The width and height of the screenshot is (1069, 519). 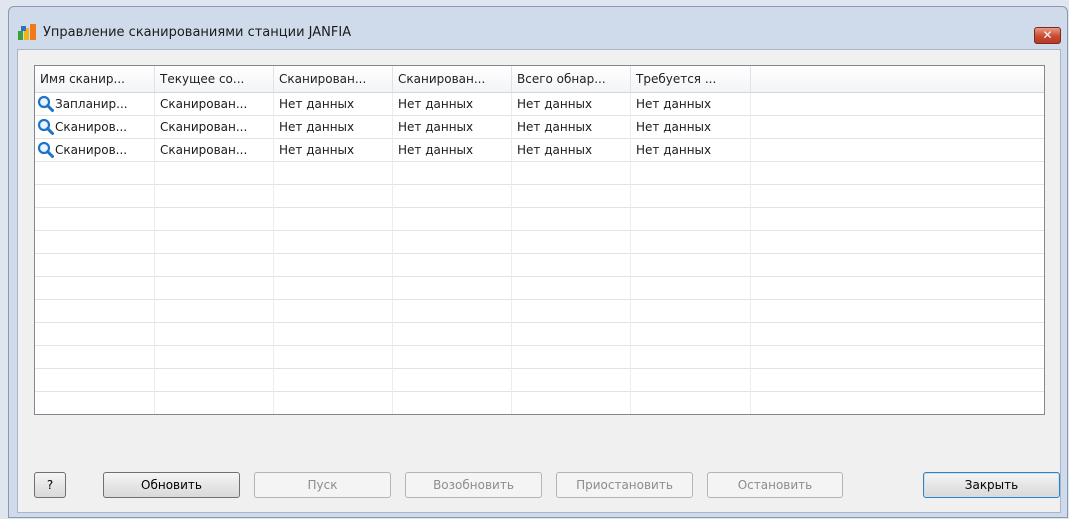 What do you see at coordinates (775, 485) in the screenshot?
I see `stop-button: Остановить` at bounding box center [775, 485].